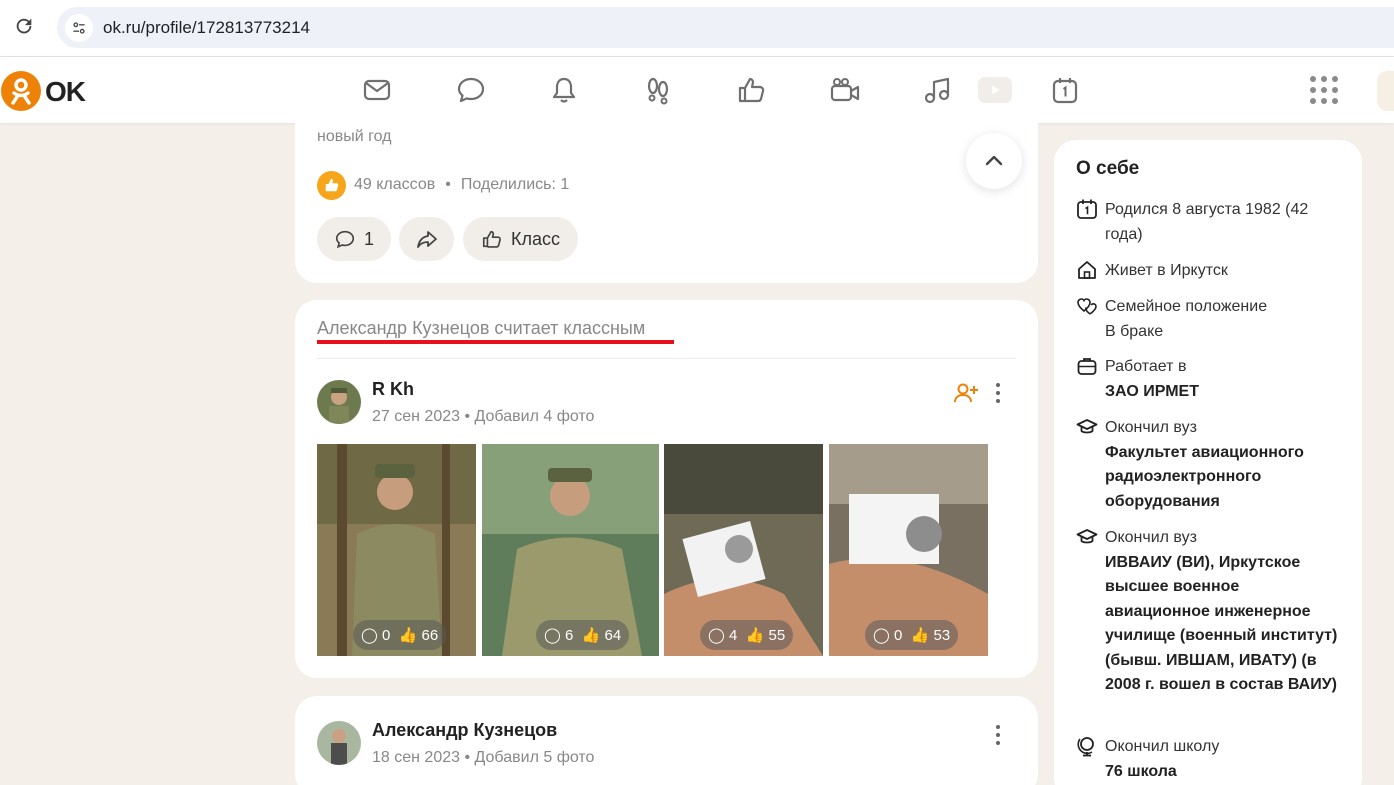 The height and width of the screenshot is (785, 1394). I want to click on address-bar: ok.ru/profile/172813773214, so click(725, 27).